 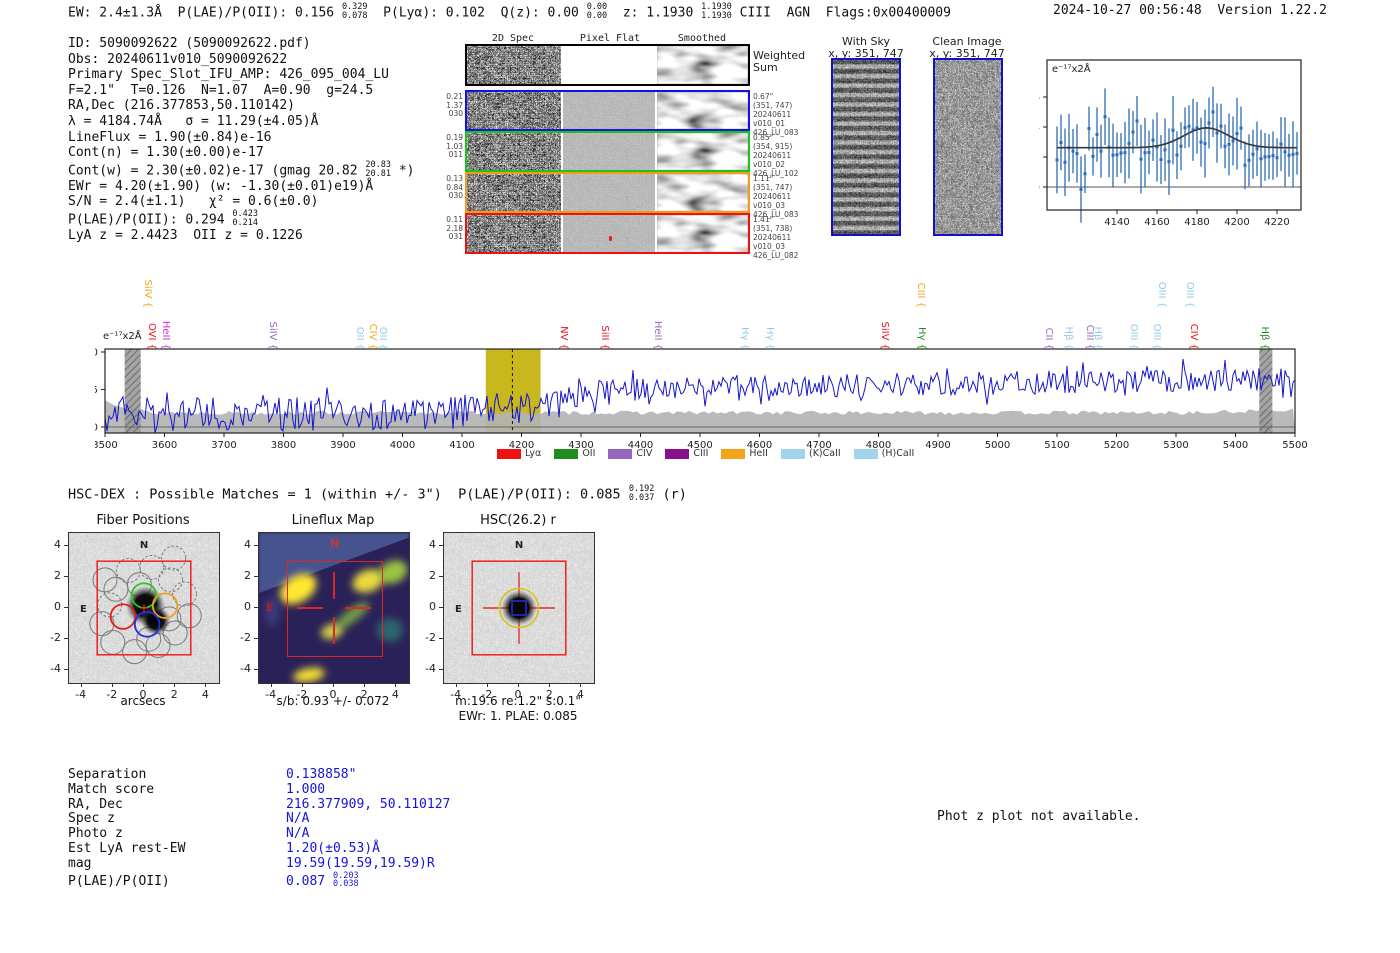 What do you see at coordinates (454, 105) in the screenshot?
I see `cutout-row-left-labels: 0.21 1.37 030` at bounding box center [454, 105].